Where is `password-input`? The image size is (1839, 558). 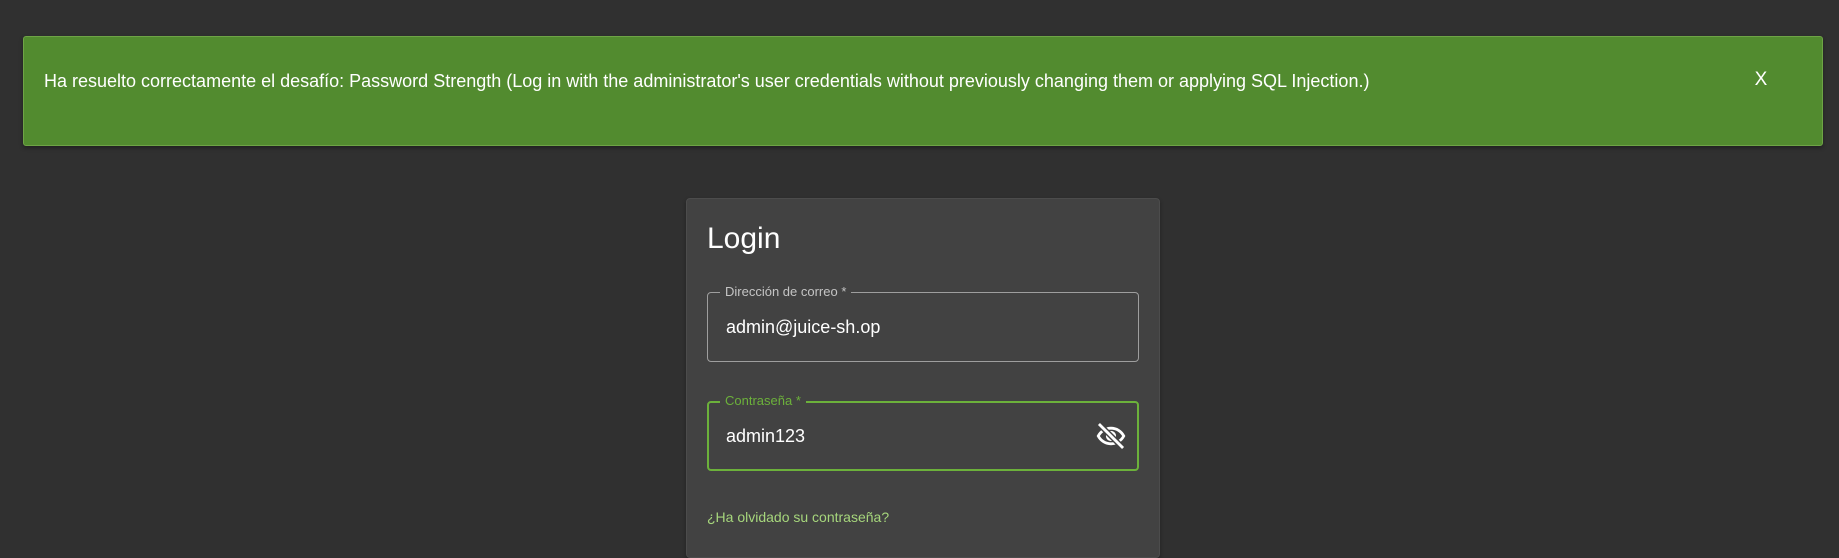
password-input is located at coordinates (906, 436).